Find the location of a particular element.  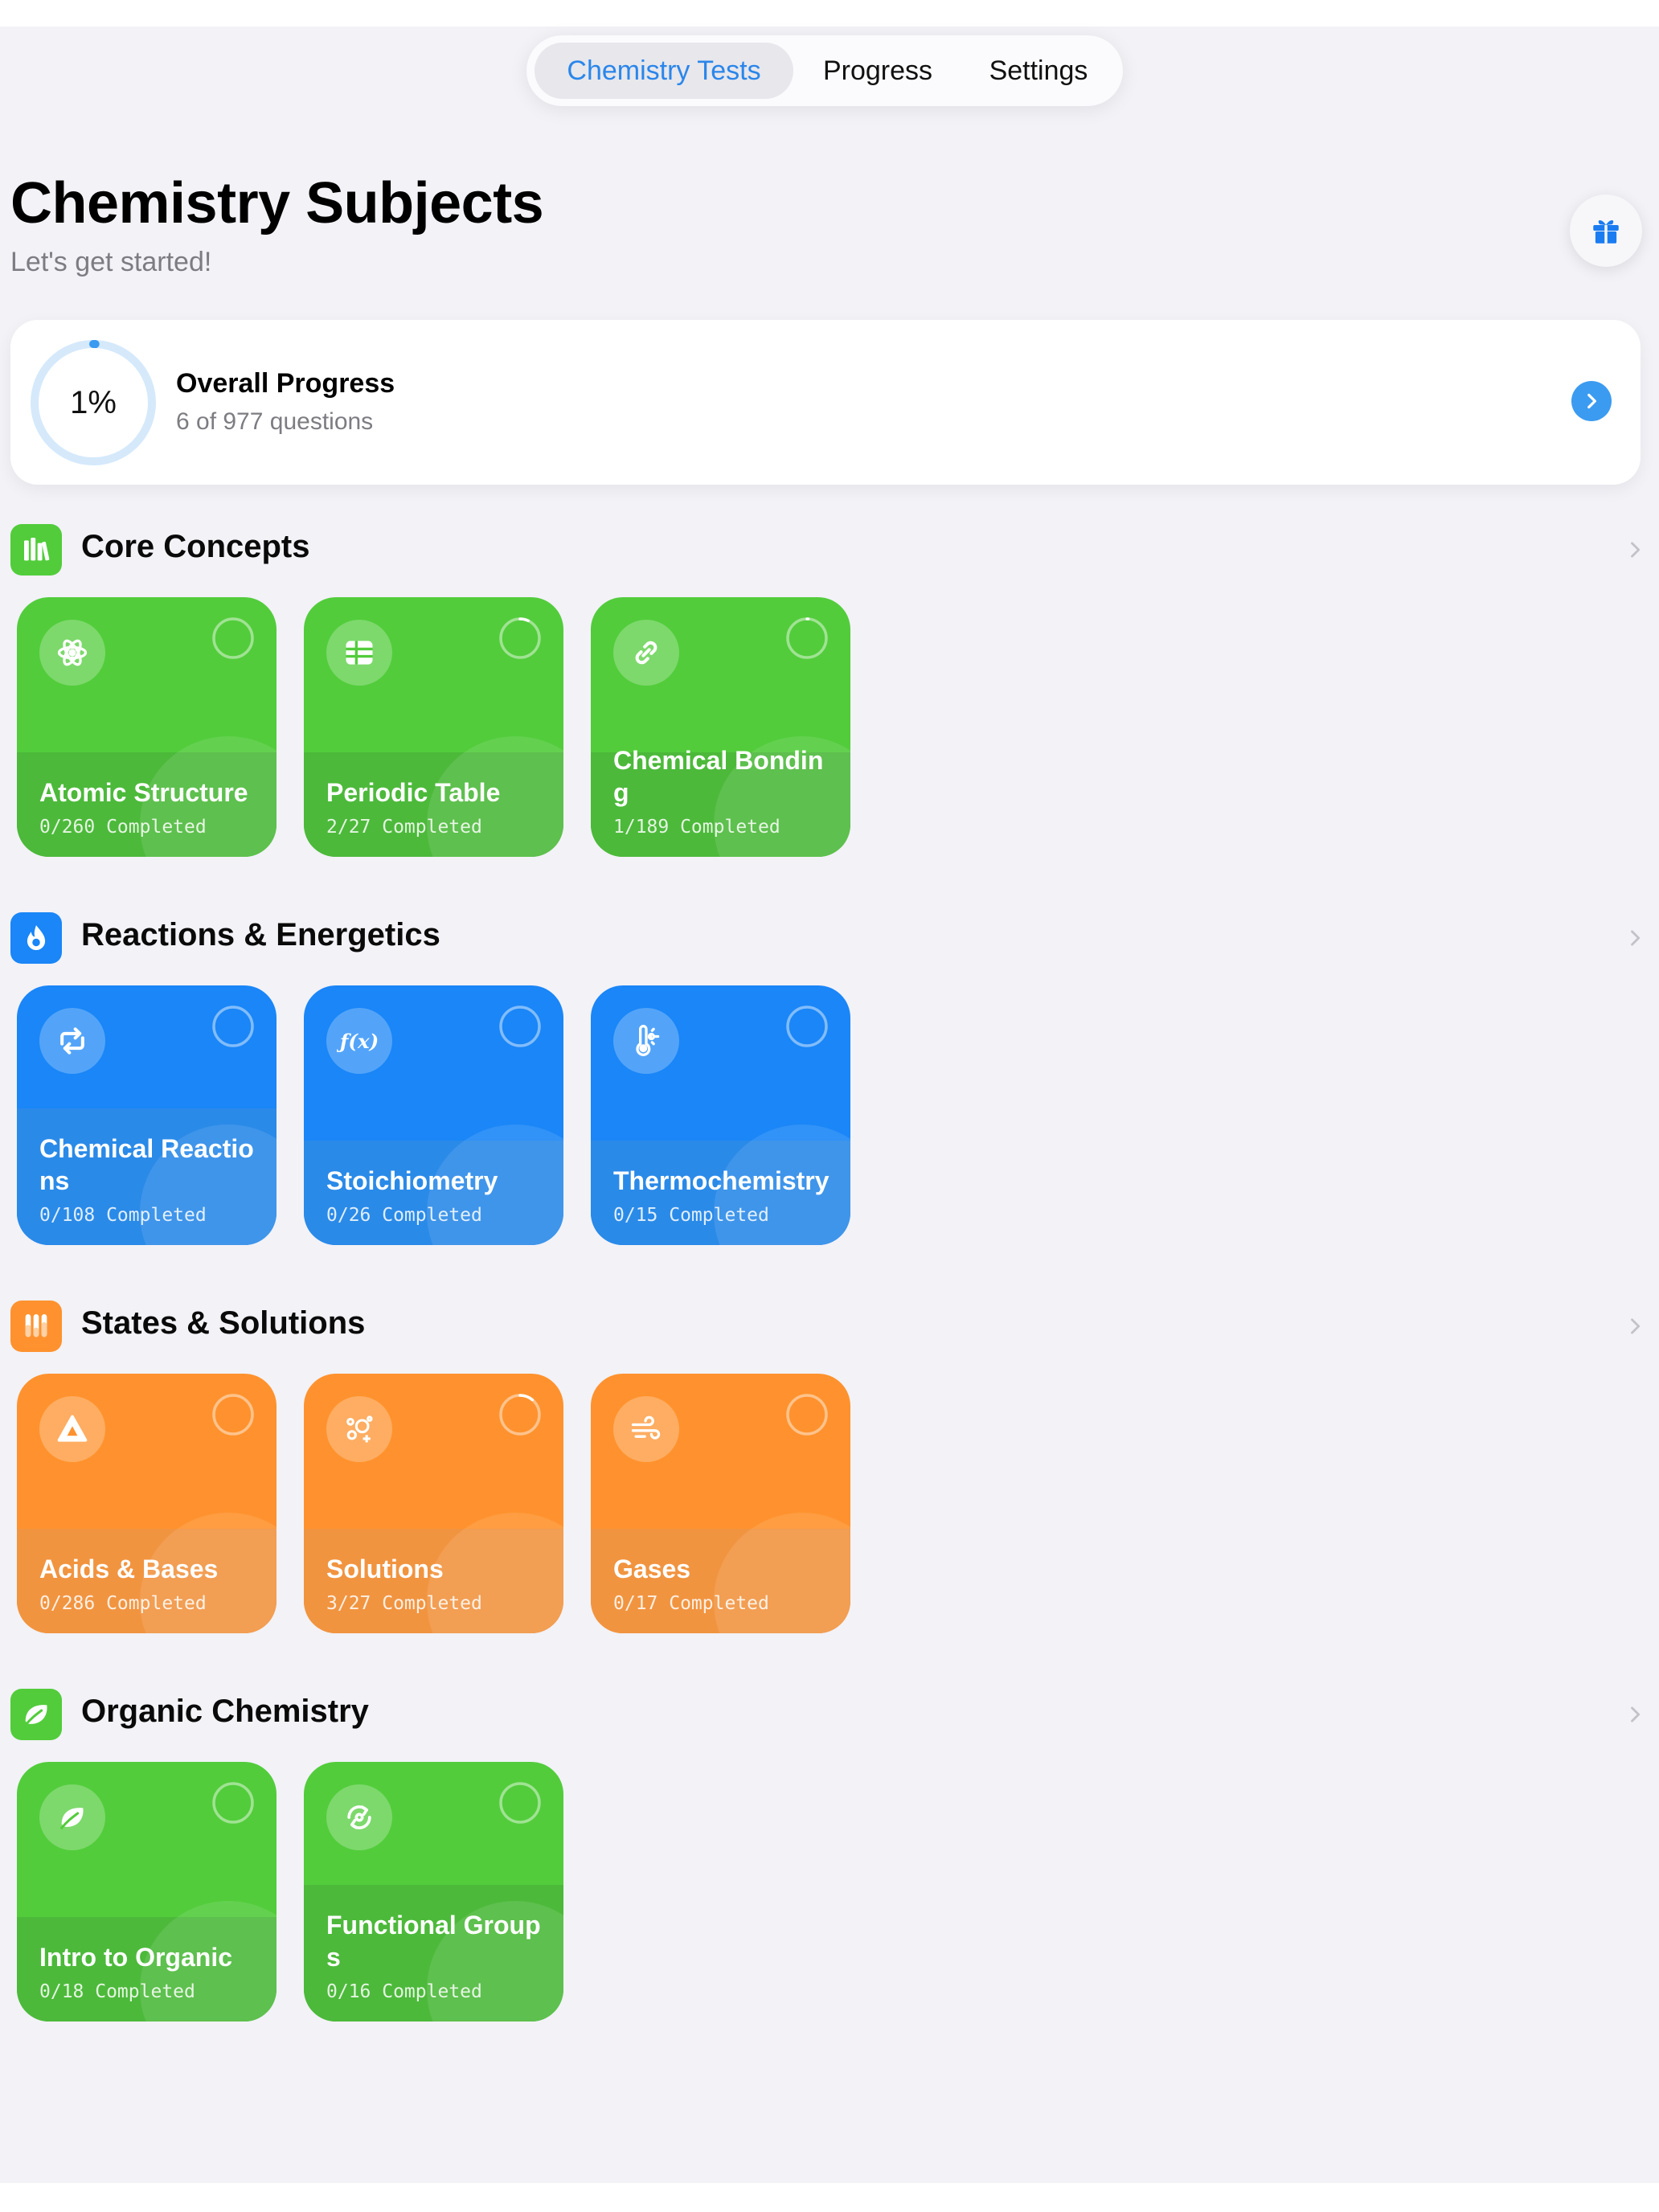

subject-card: Acids & Bases 0/286 Completed is located at coordinates (146, 1503).